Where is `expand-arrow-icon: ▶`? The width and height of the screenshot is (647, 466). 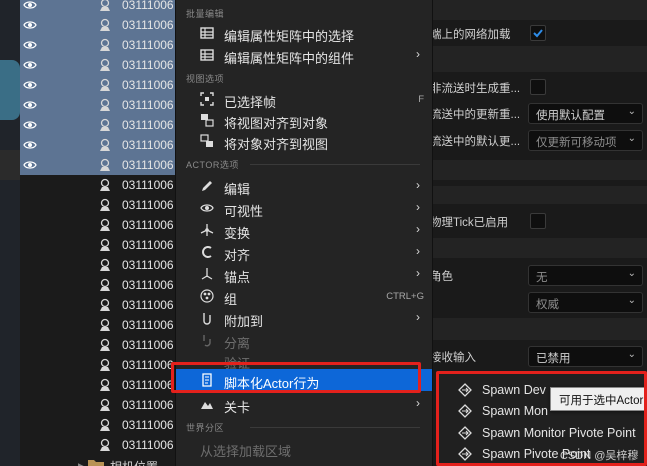 expand-arrow-icon: ▶ is located at coordinates (81, 463).